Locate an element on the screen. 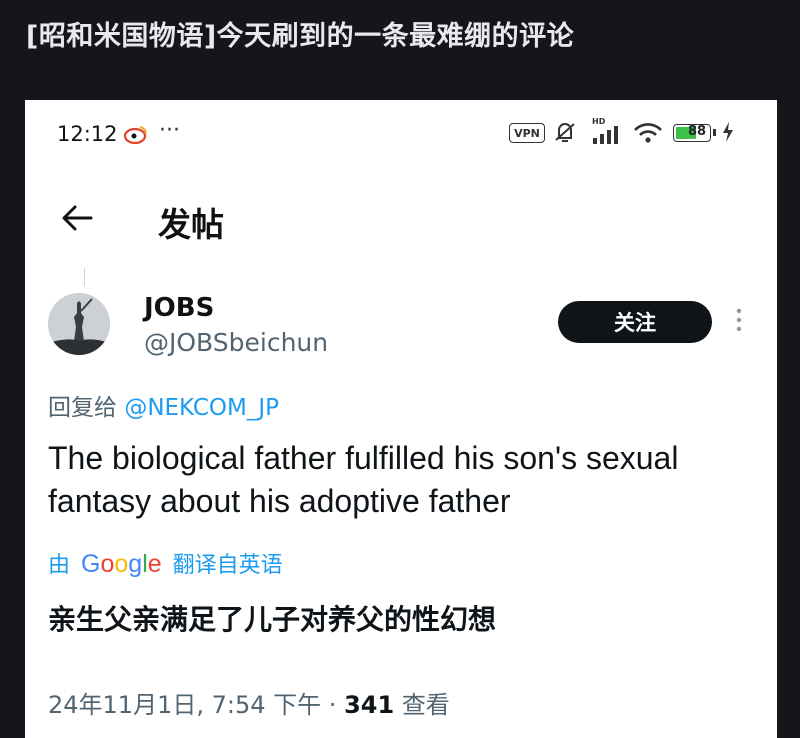 This screenshot has width=800, height=738. battery-icon: 88 is located at coordinates (694, 133).